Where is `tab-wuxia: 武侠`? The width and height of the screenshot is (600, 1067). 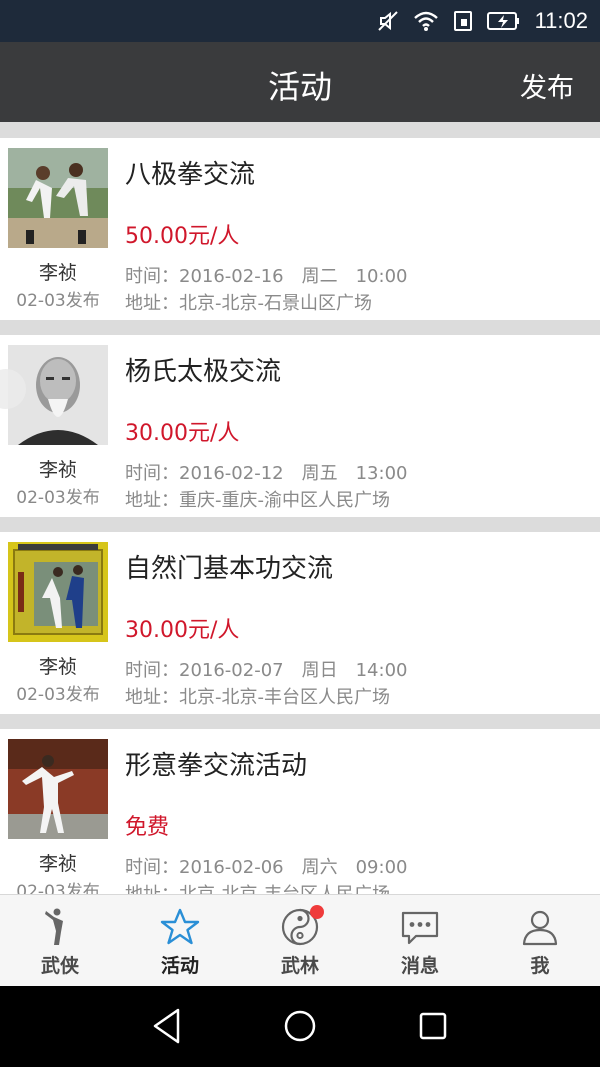
tab-wuxia: 武侠 is located at coordinates (60, 941).